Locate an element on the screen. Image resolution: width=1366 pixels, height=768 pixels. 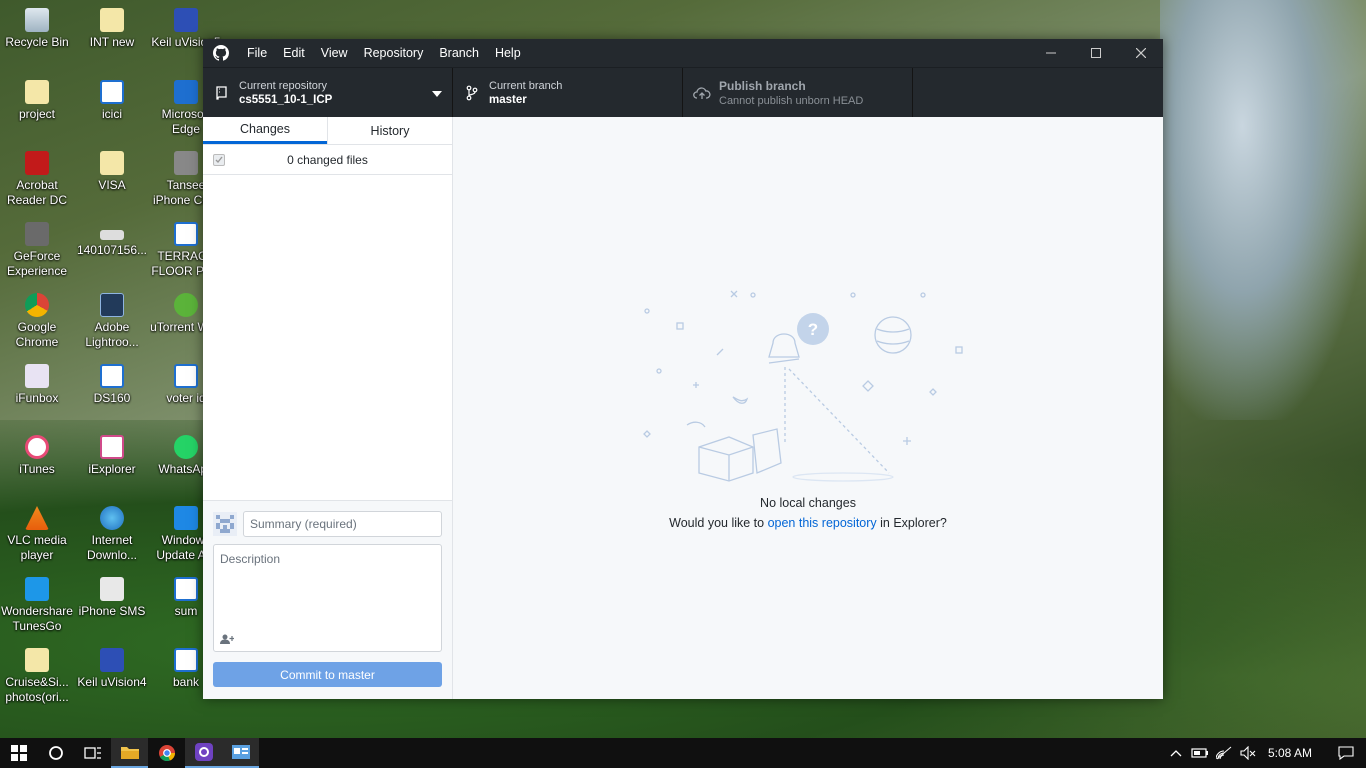
desktop-icon-iphone-sms: iPhone SMS is located at coordinates (112, 598).